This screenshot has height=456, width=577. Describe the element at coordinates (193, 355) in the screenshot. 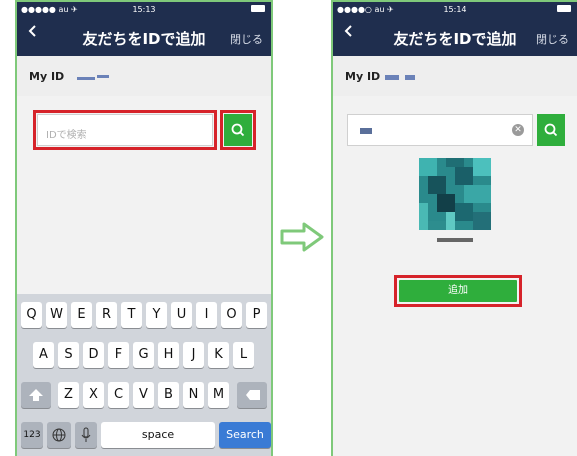

I see `key-j: J` at that location.